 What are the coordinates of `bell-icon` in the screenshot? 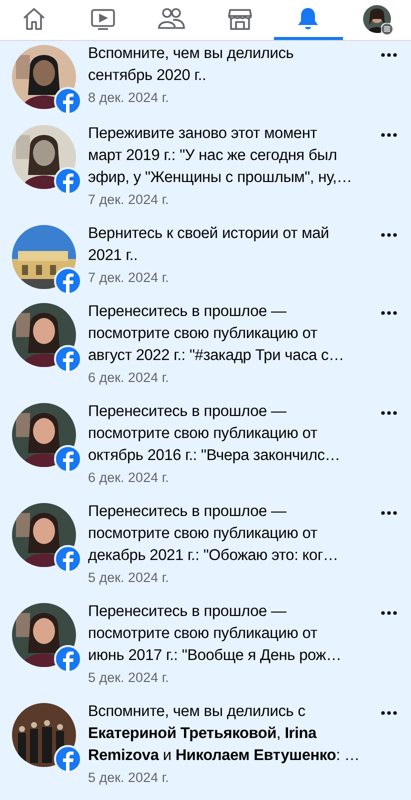 It's located at (308, 19).